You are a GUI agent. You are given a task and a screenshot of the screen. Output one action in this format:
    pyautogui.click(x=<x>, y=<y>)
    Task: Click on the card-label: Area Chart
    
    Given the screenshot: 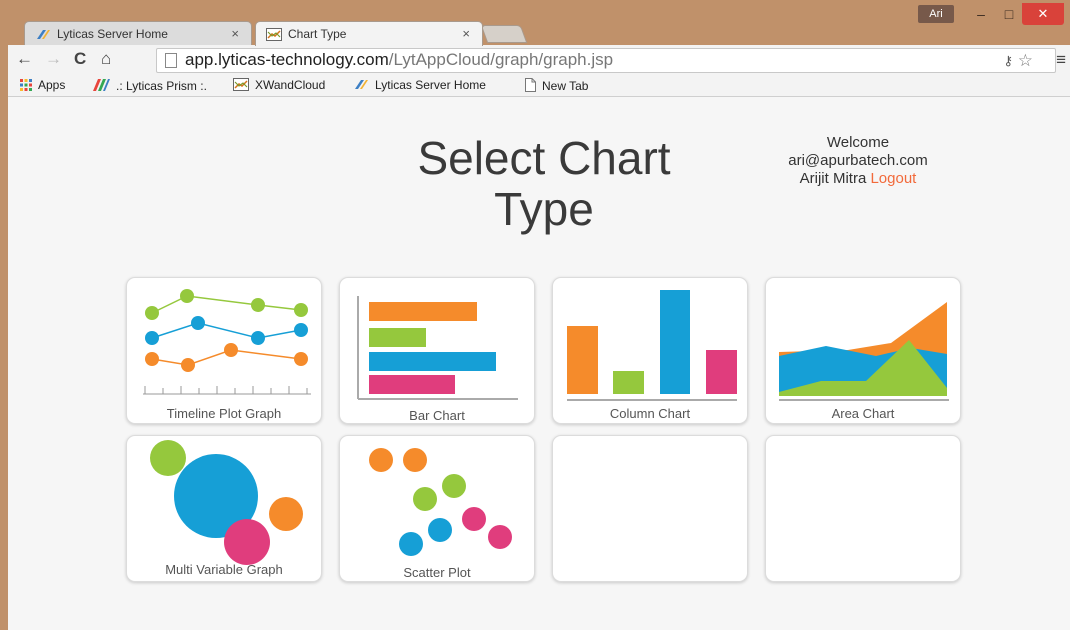 What is the action you would take?
    pyautogui.click(x=863, y=413)
    